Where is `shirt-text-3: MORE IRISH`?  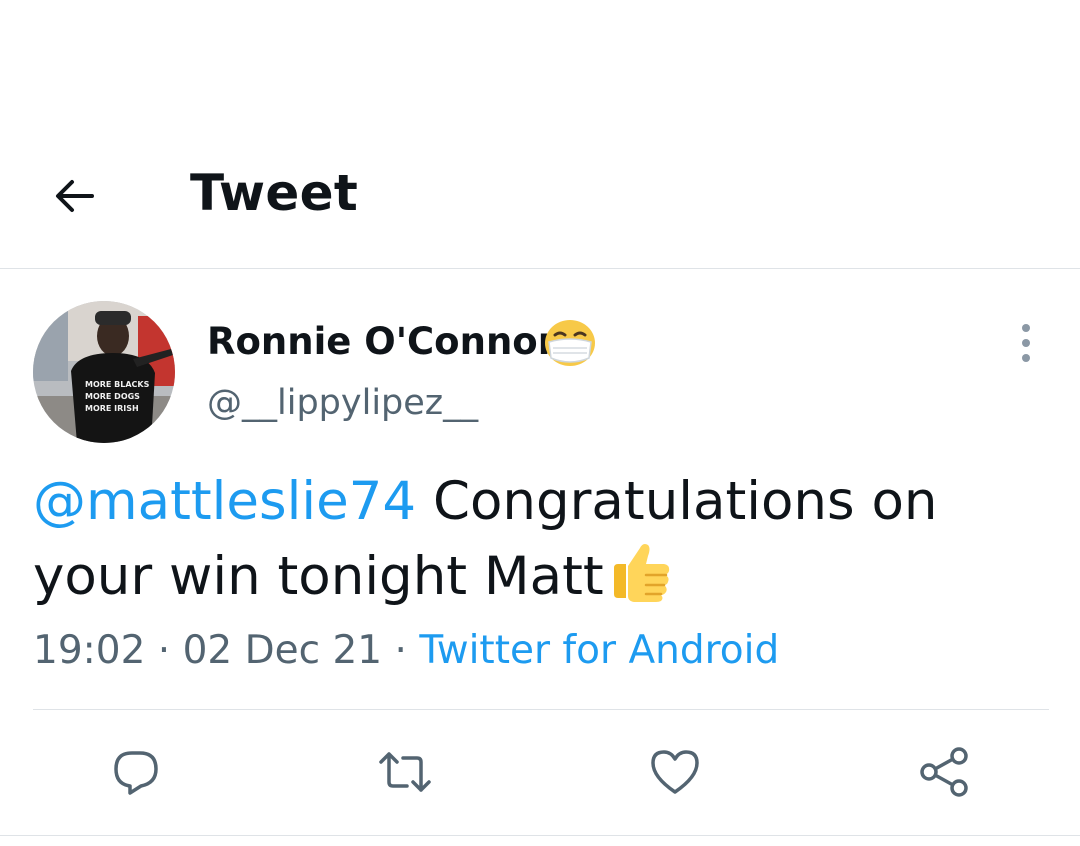
shirt-text-3: MORE IRISH is located at coordinates (112, 408).